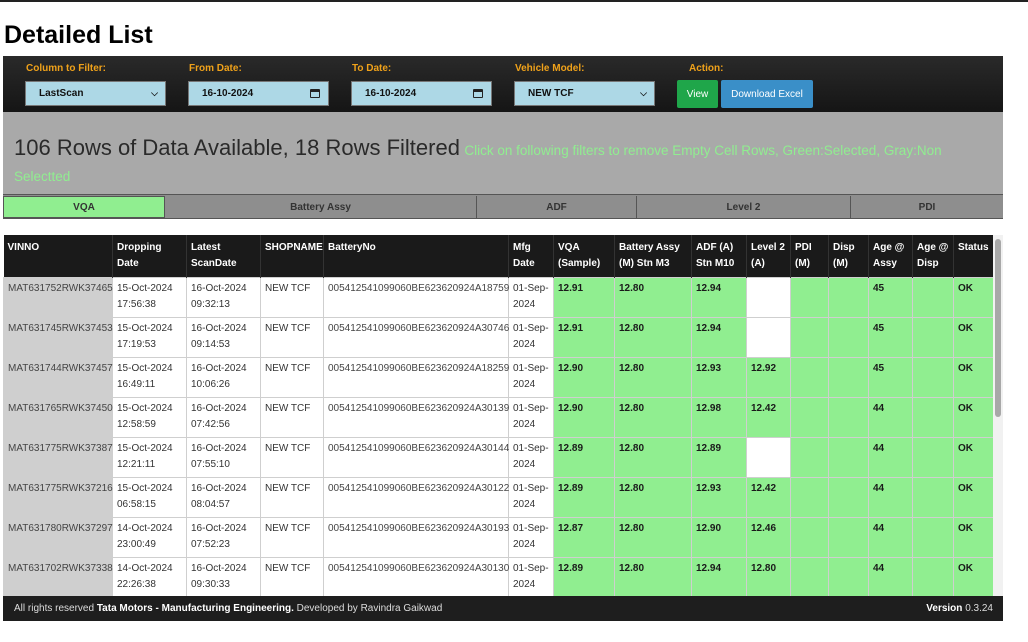 The image size is (1028, 642). What do you see at coordinates (584, 256) in the screenshot?
I see `col-vqa-sample: VQA (Sample)` at bounding box center [584, 256].